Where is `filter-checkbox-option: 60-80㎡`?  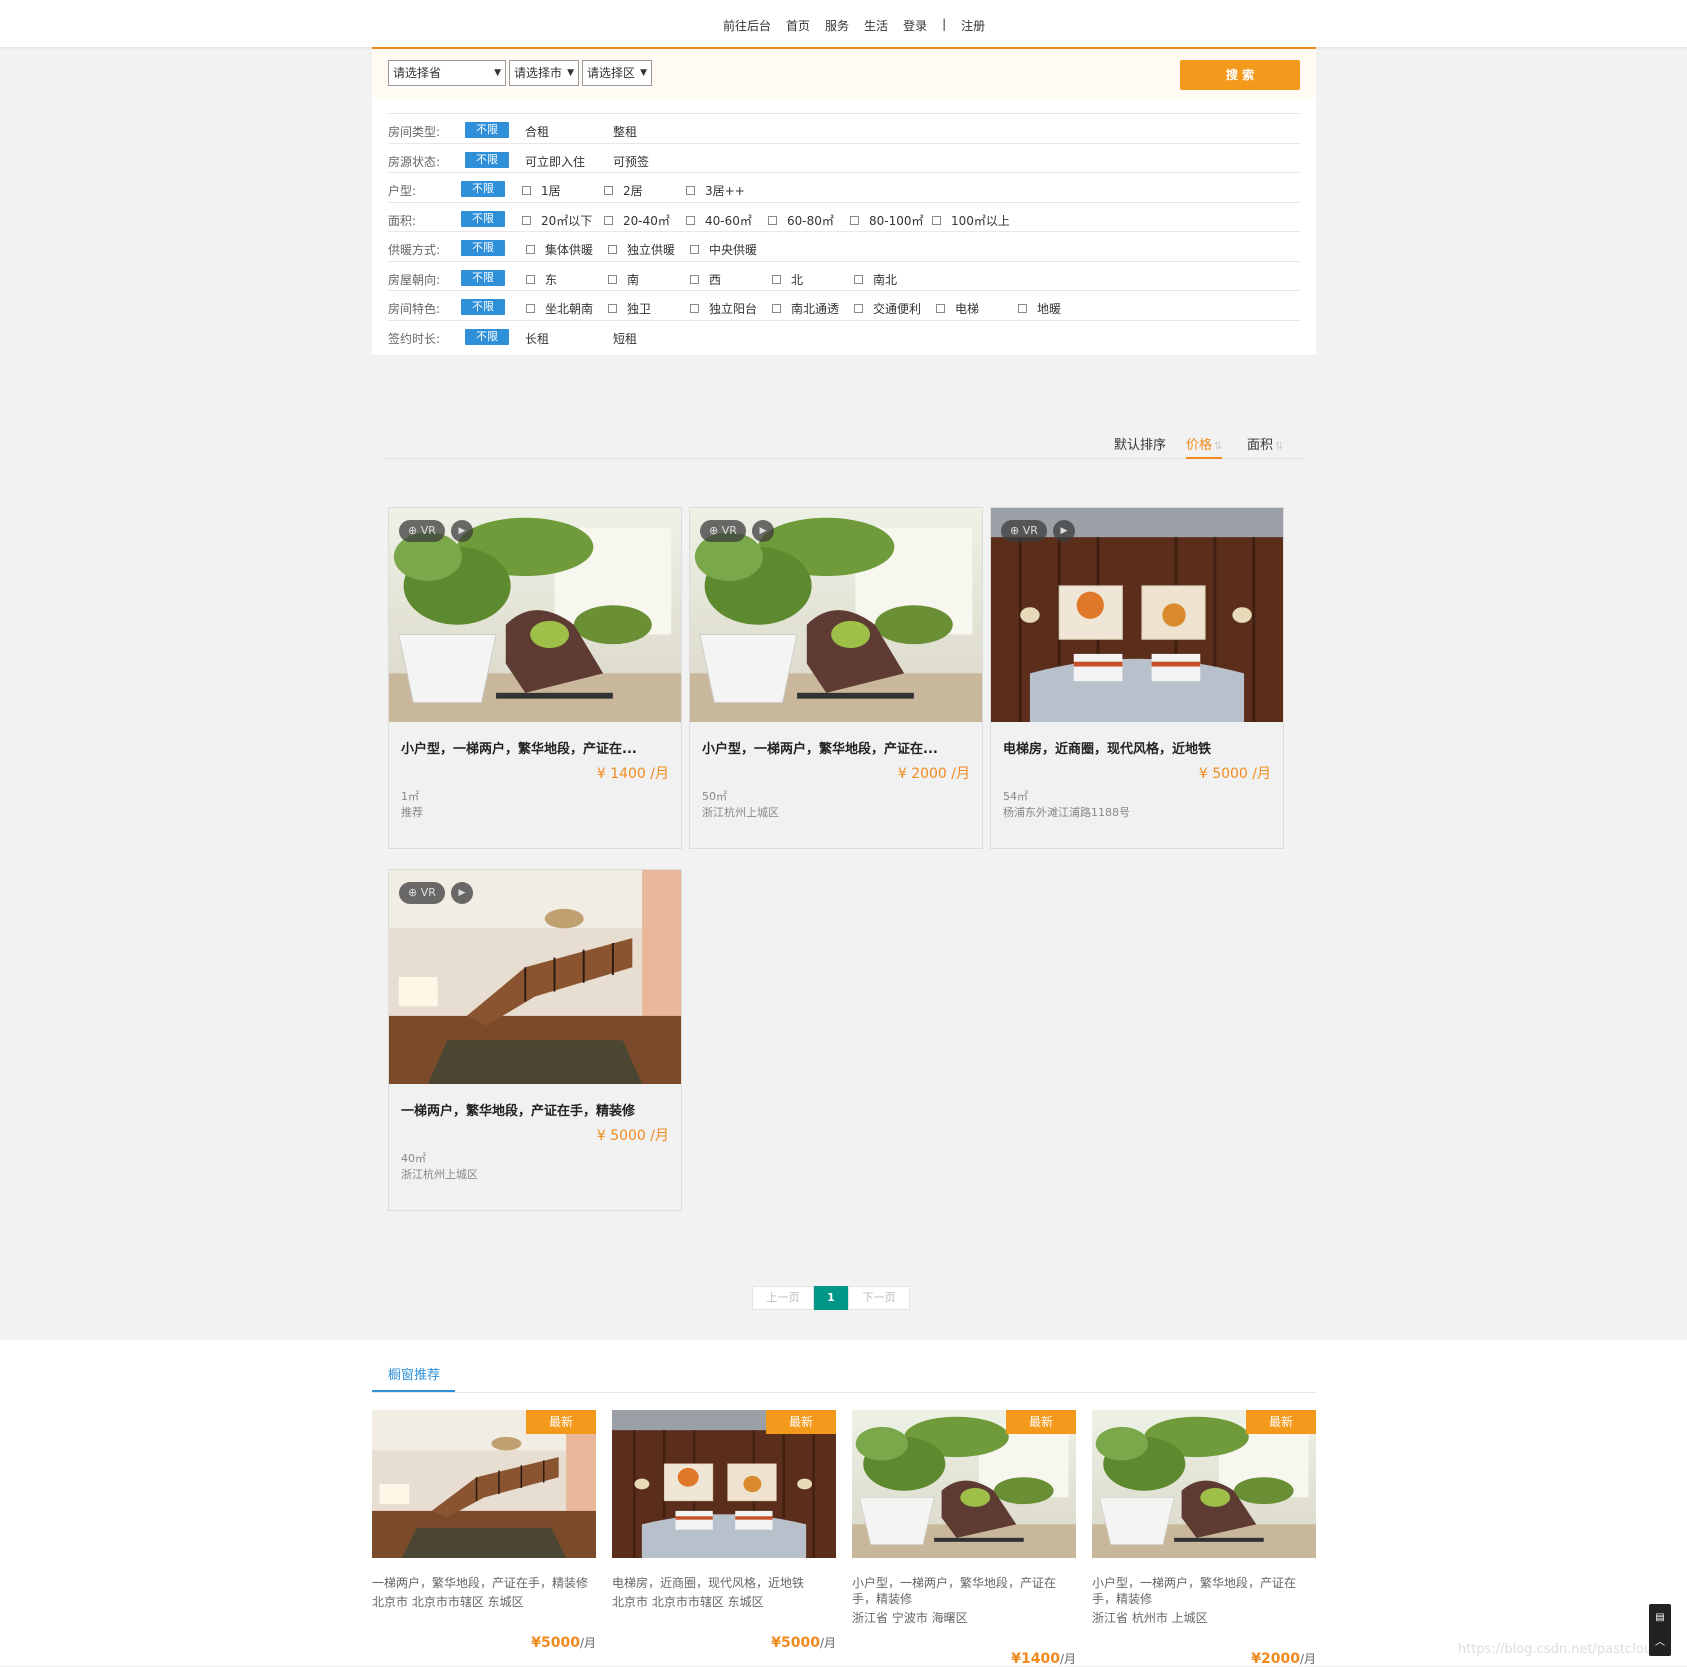
filter-checkbox-option: 60-80㎡ is located at coordinates (801, 220).